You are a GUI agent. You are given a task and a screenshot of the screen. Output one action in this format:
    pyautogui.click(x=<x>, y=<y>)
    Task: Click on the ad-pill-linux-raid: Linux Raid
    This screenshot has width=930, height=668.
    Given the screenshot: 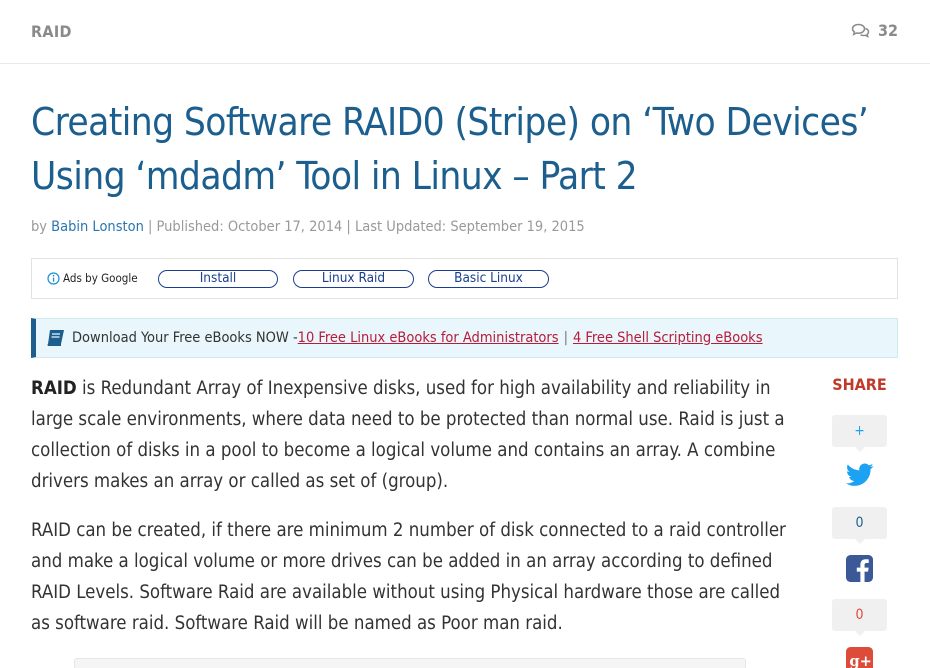 What is the action you would take?
    pyautogui.click(x=353, y=279)
    